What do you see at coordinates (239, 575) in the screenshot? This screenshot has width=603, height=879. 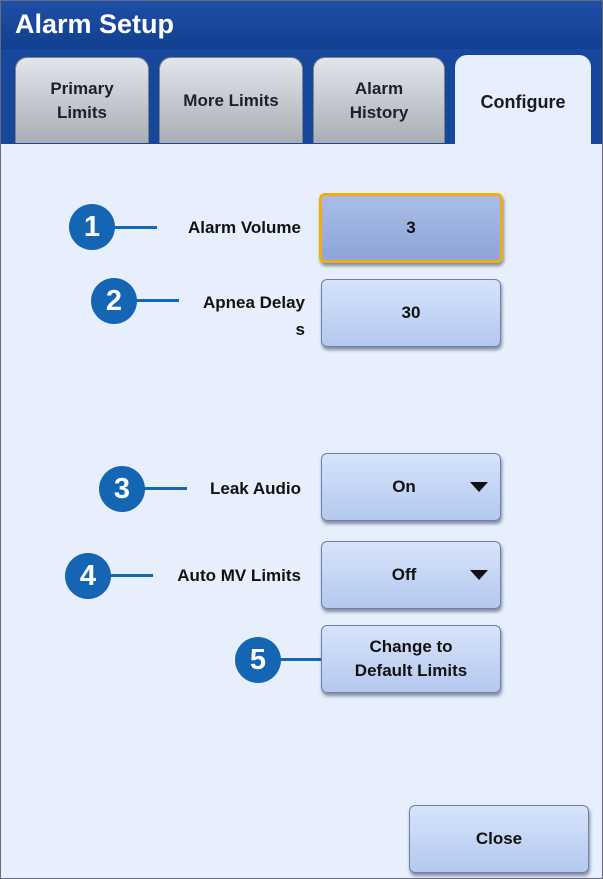 I see `auto-mv-limits-label: Auto MV Limits` at bounding box center [239, 575].